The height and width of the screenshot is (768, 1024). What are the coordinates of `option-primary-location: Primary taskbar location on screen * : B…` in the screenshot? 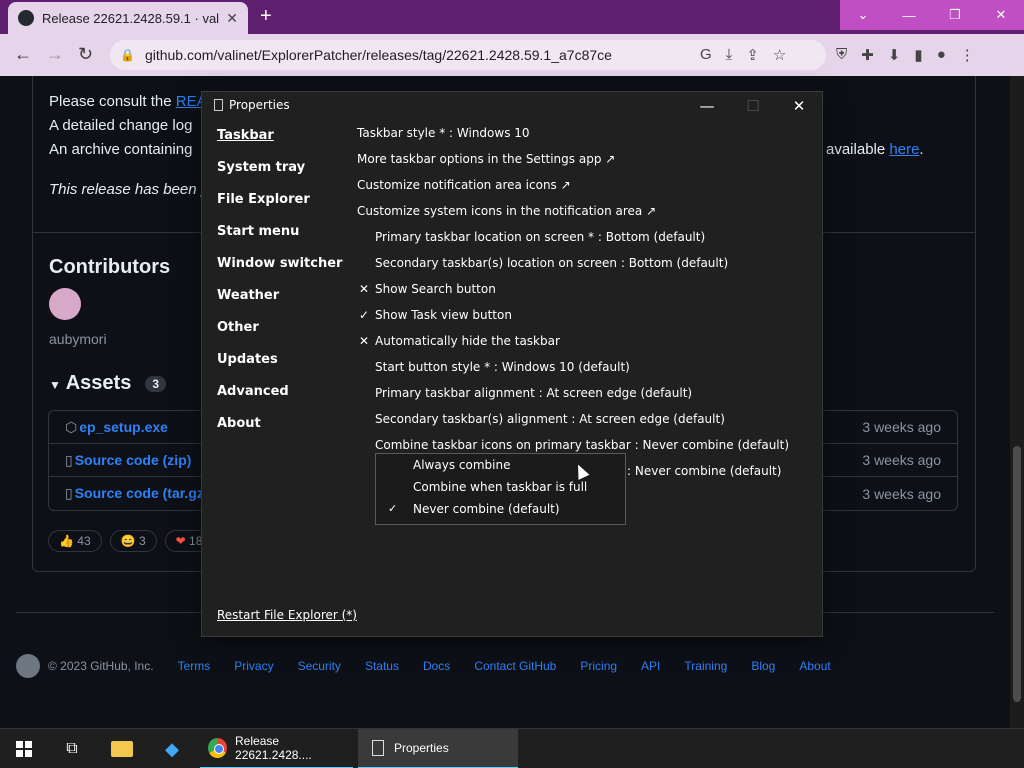 It's located at (587, 242).